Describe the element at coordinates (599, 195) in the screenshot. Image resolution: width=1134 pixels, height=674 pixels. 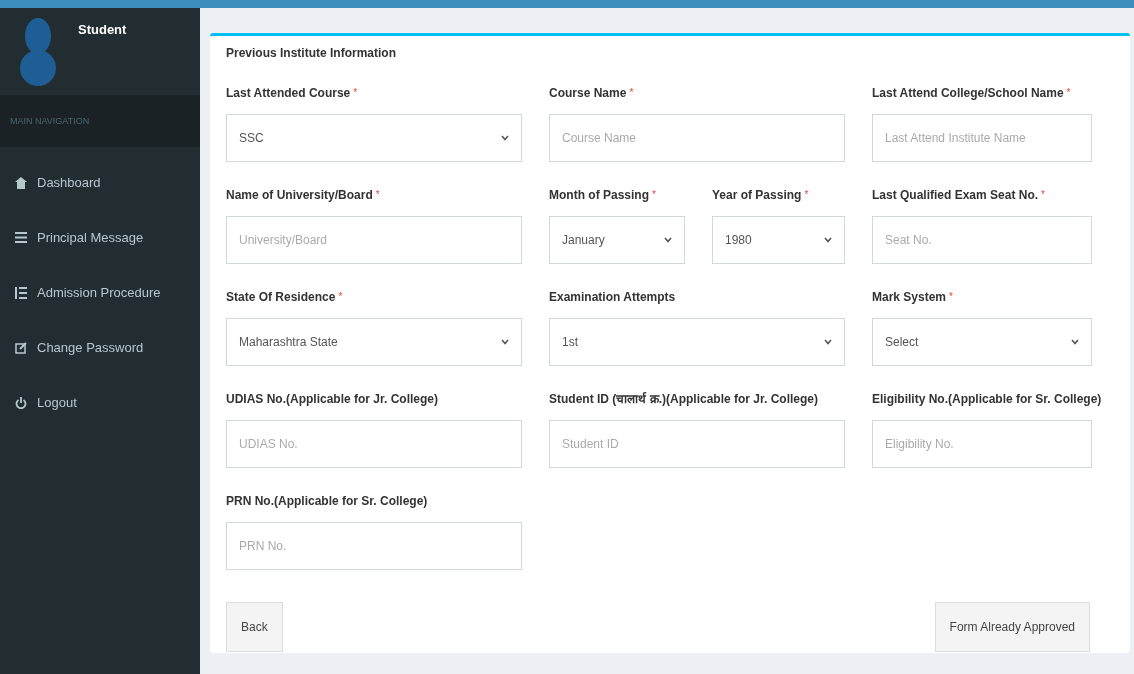
I see `field-label: Month of Passing` at that location.